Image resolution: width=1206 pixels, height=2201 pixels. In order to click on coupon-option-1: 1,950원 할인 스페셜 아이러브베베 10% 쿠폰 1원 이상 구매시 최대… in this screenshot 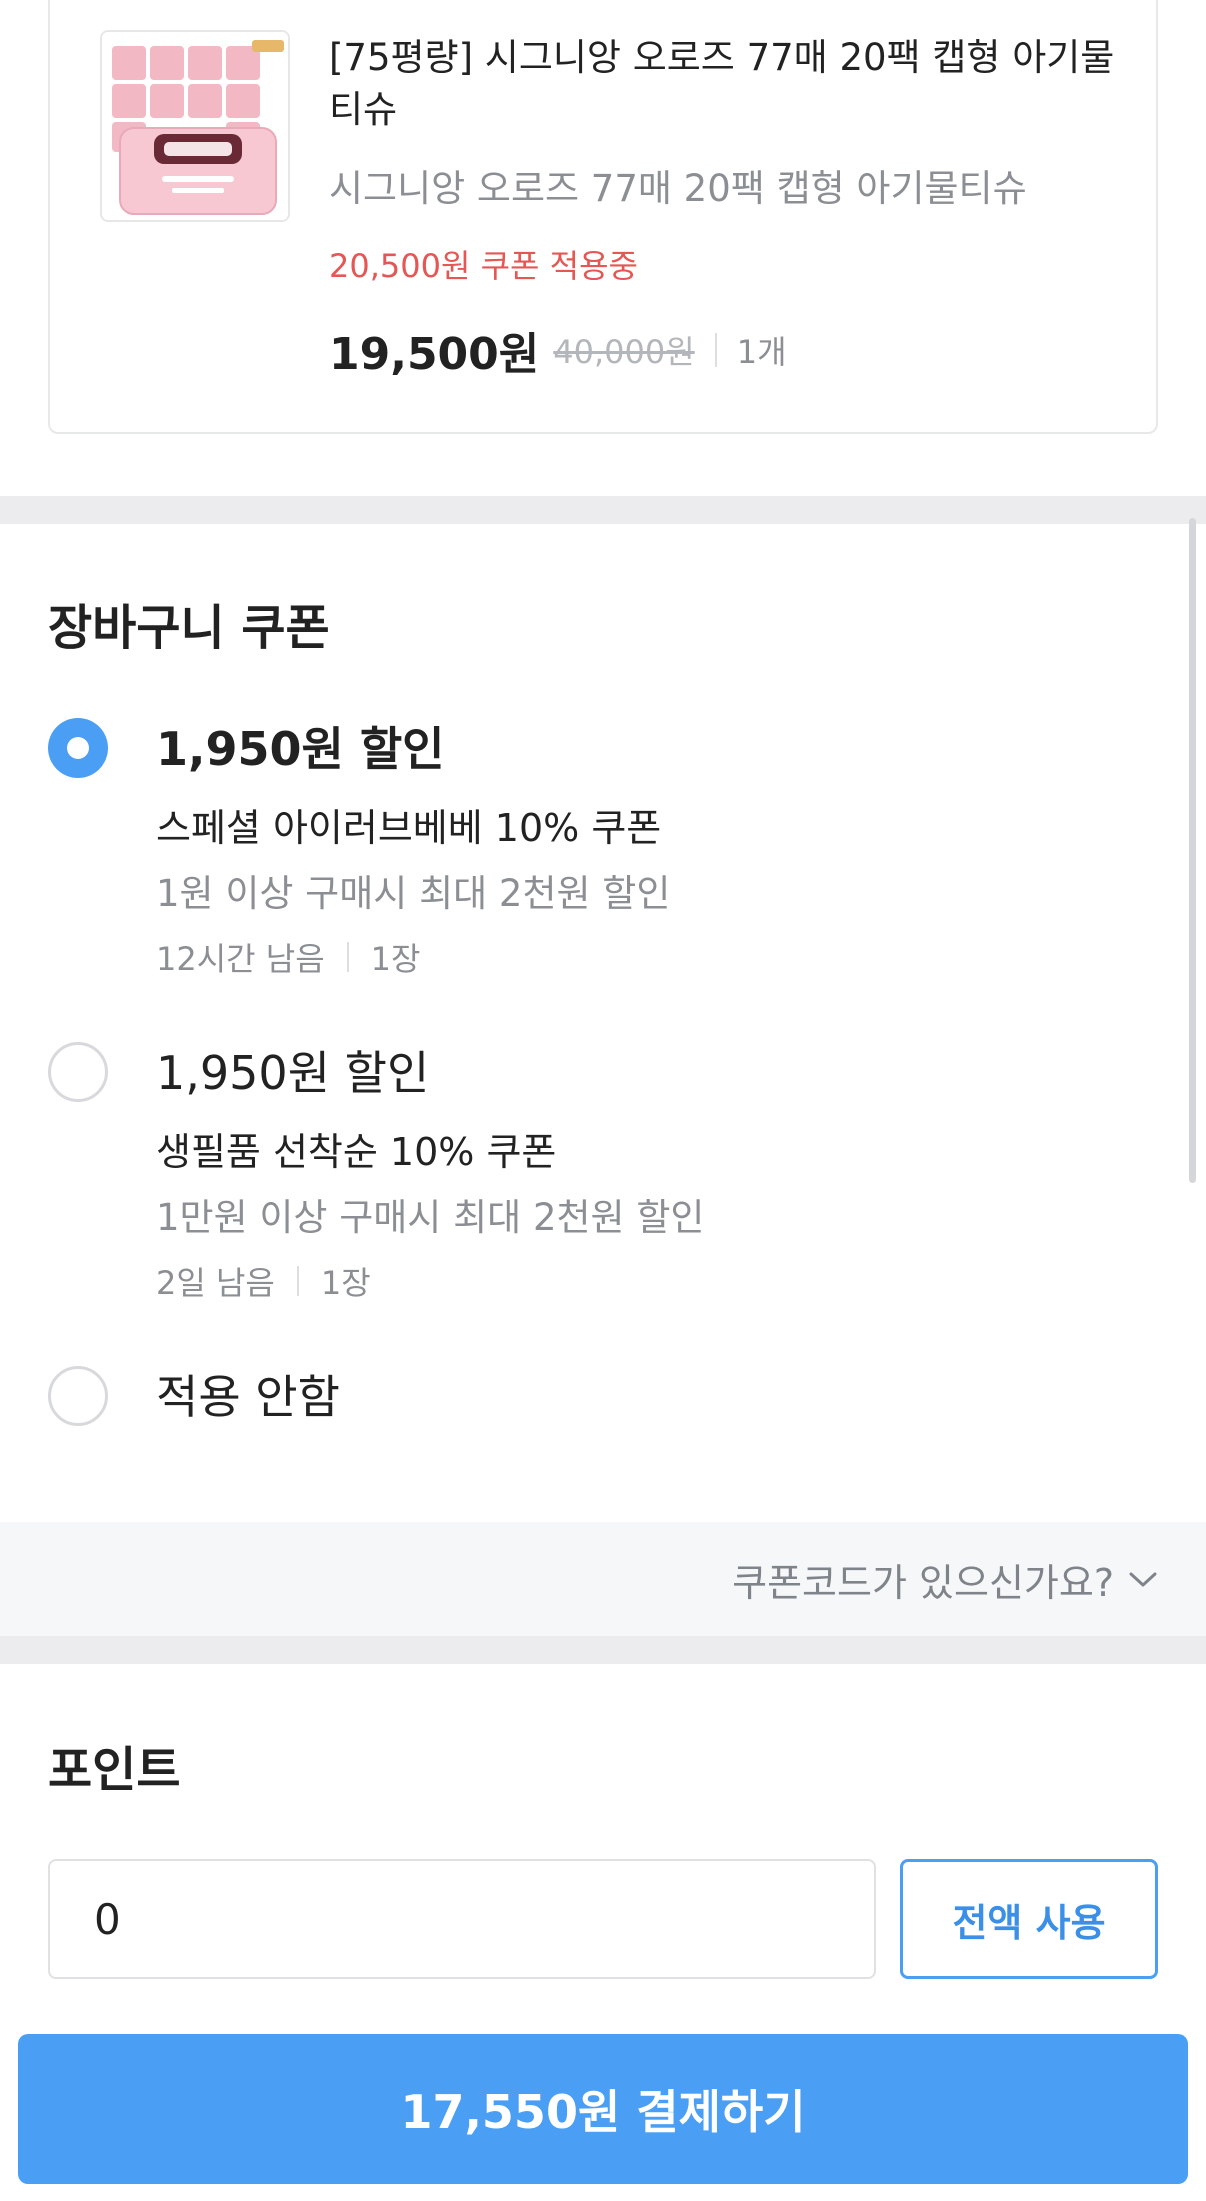, I will do `click(598, 848)`.